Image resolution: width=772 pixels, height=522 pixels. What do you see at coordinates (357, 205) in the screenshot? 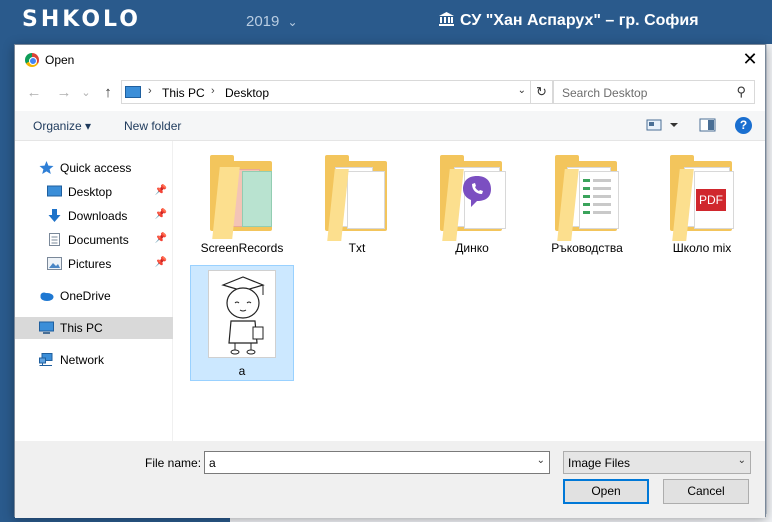
I see `folder-item-txt: Txt` at bounding box center [357, 205].